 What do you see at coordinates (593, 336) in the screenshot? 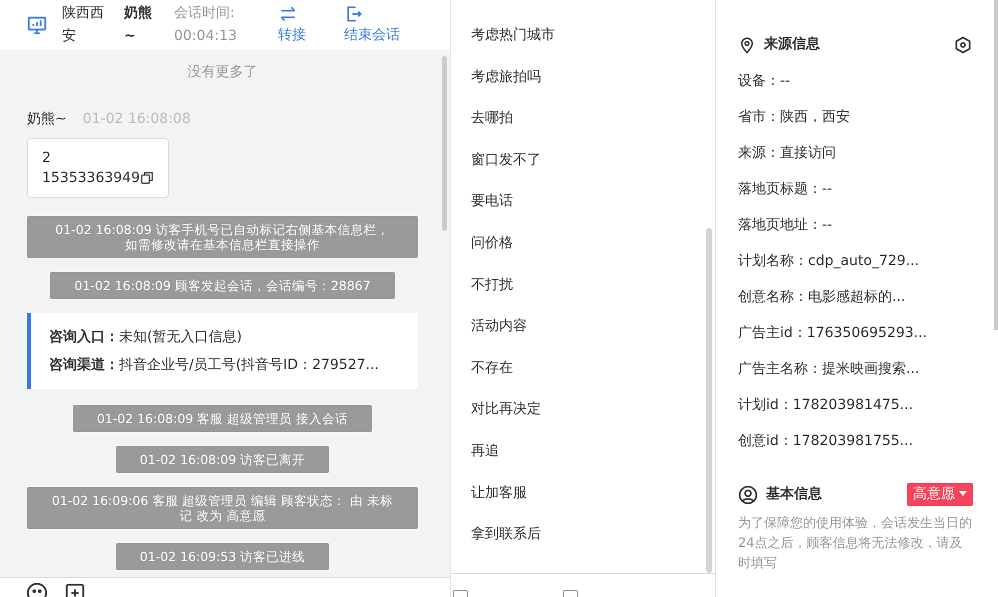
I see `quick-reply-item: 活动内容` at bounding box center [593, 336].